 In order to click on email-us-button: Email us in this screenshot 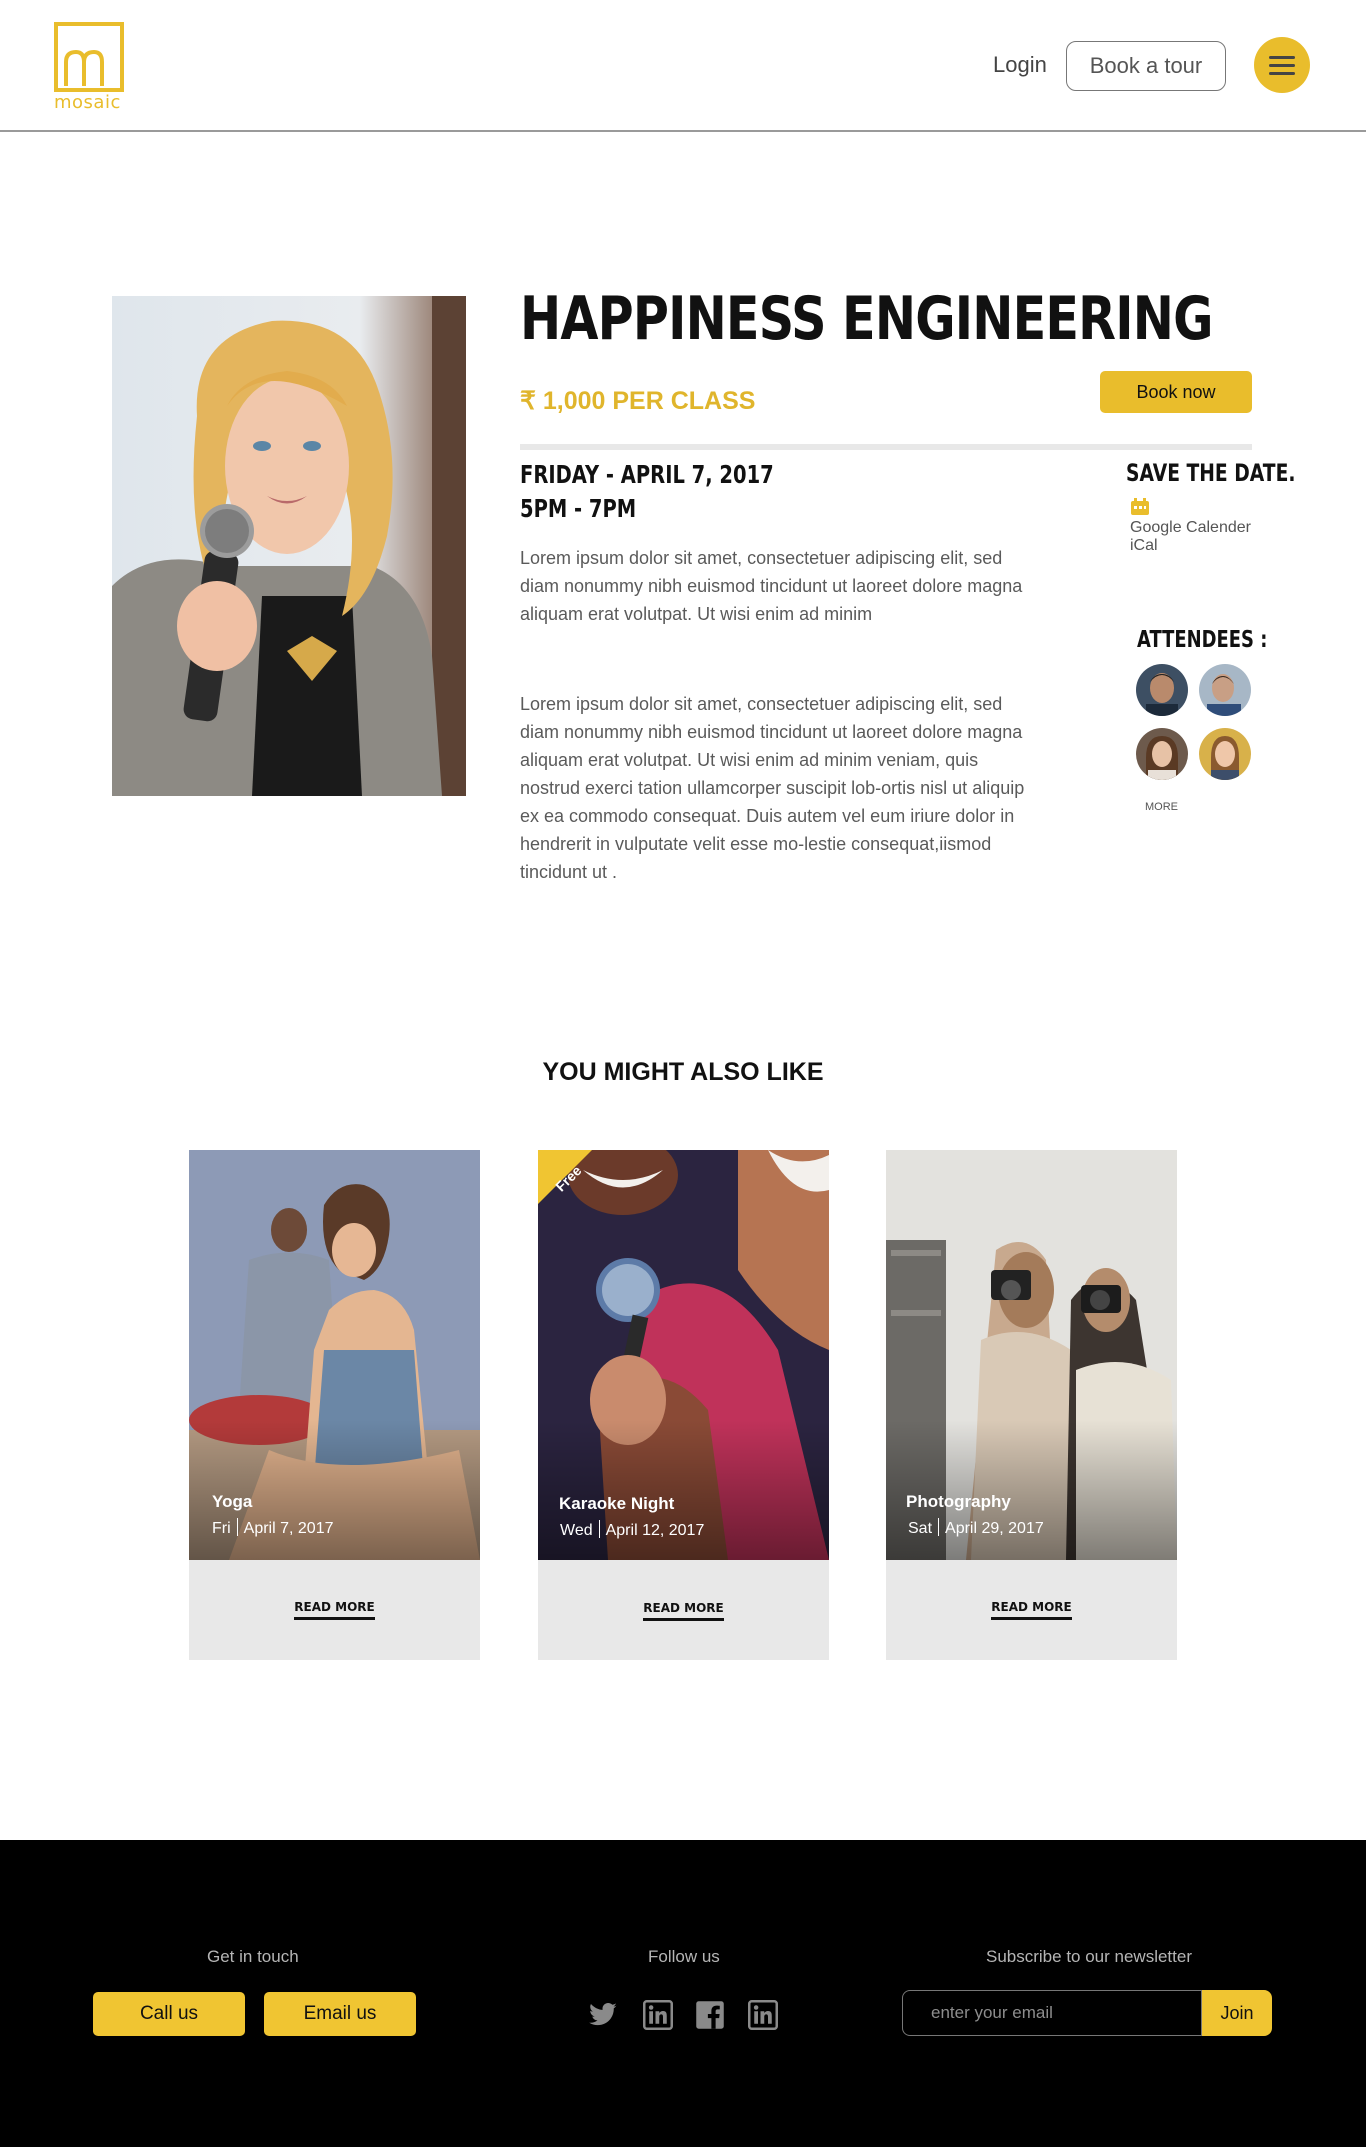, I will do `click(340, 2014)`.